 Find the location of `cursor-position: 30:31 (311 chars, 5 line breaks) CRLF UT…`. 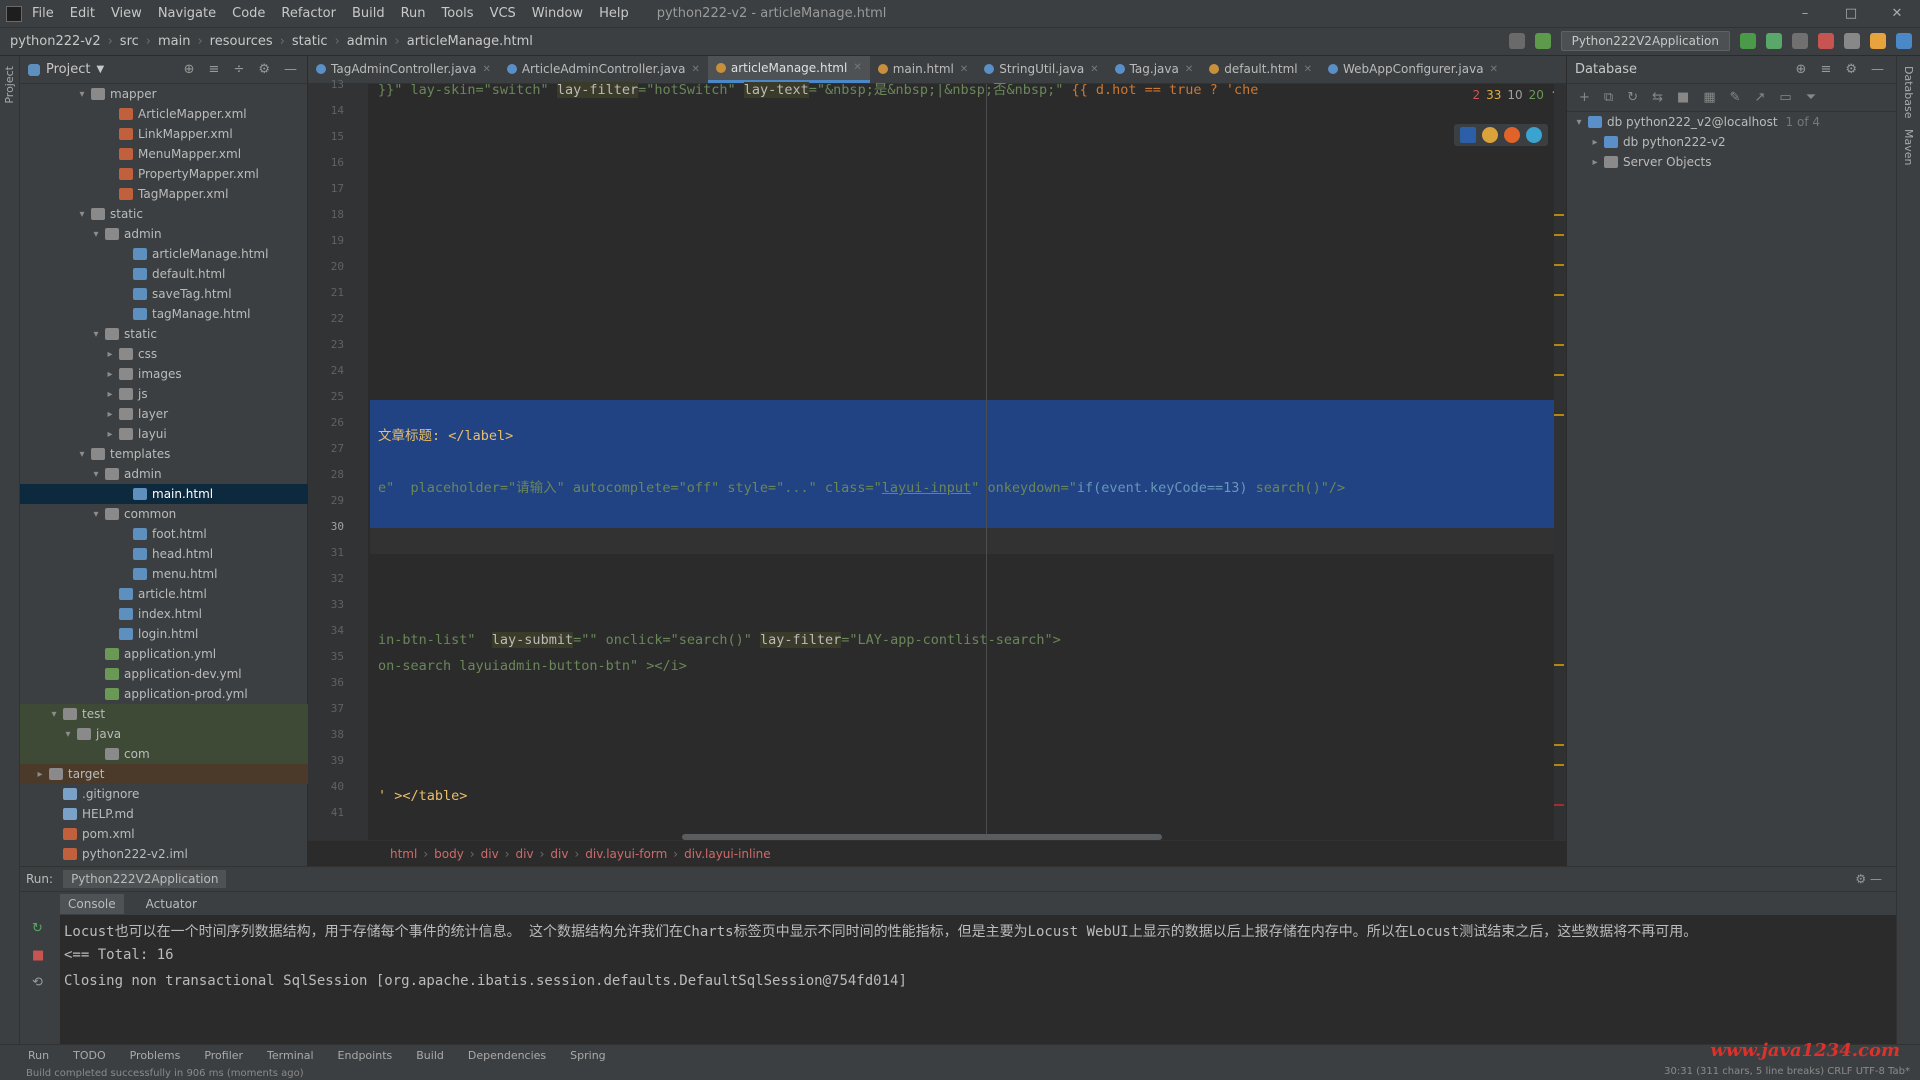

cursor-position: 30:31 (311 chars, 5 line breaks) CRLF UT… is located at coordinates (1787, 1071).